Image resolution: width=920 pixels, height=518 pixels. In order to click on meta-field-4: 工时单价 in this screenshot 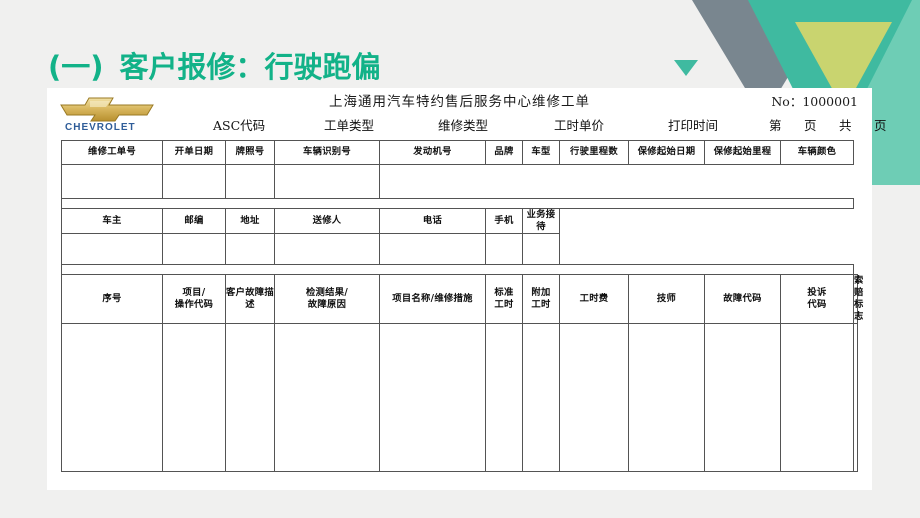, I will do `click(579, 125)`.